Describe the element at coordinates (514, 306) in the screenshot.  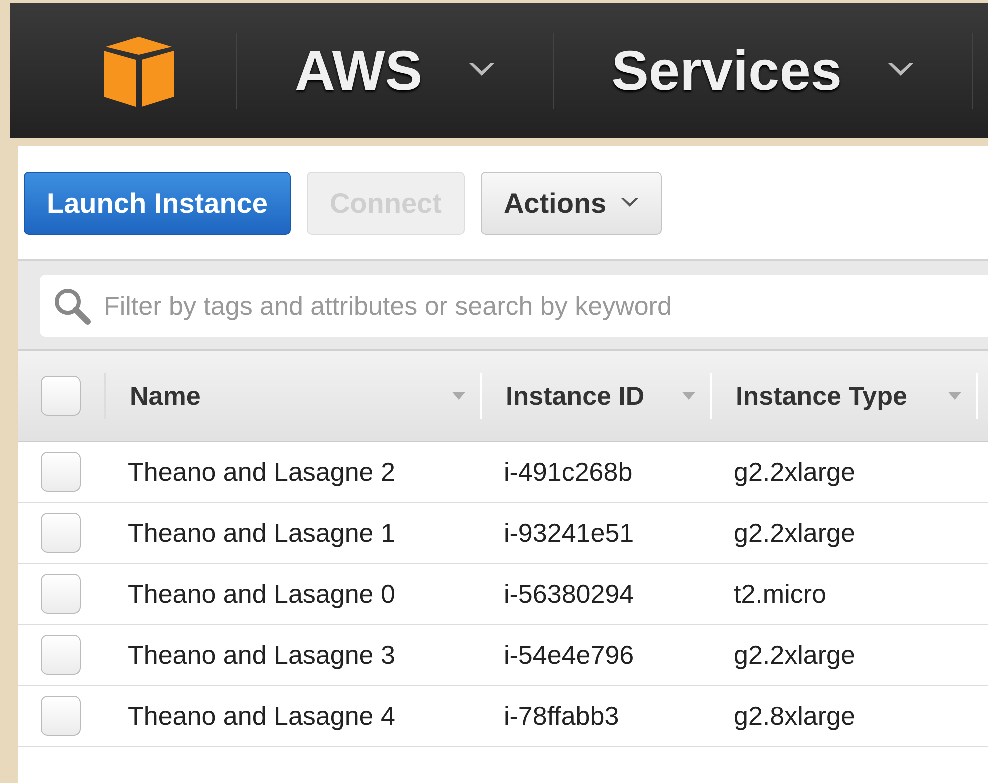
I see `search-field: Filter by tags and attributes or search by keyword` at that location.